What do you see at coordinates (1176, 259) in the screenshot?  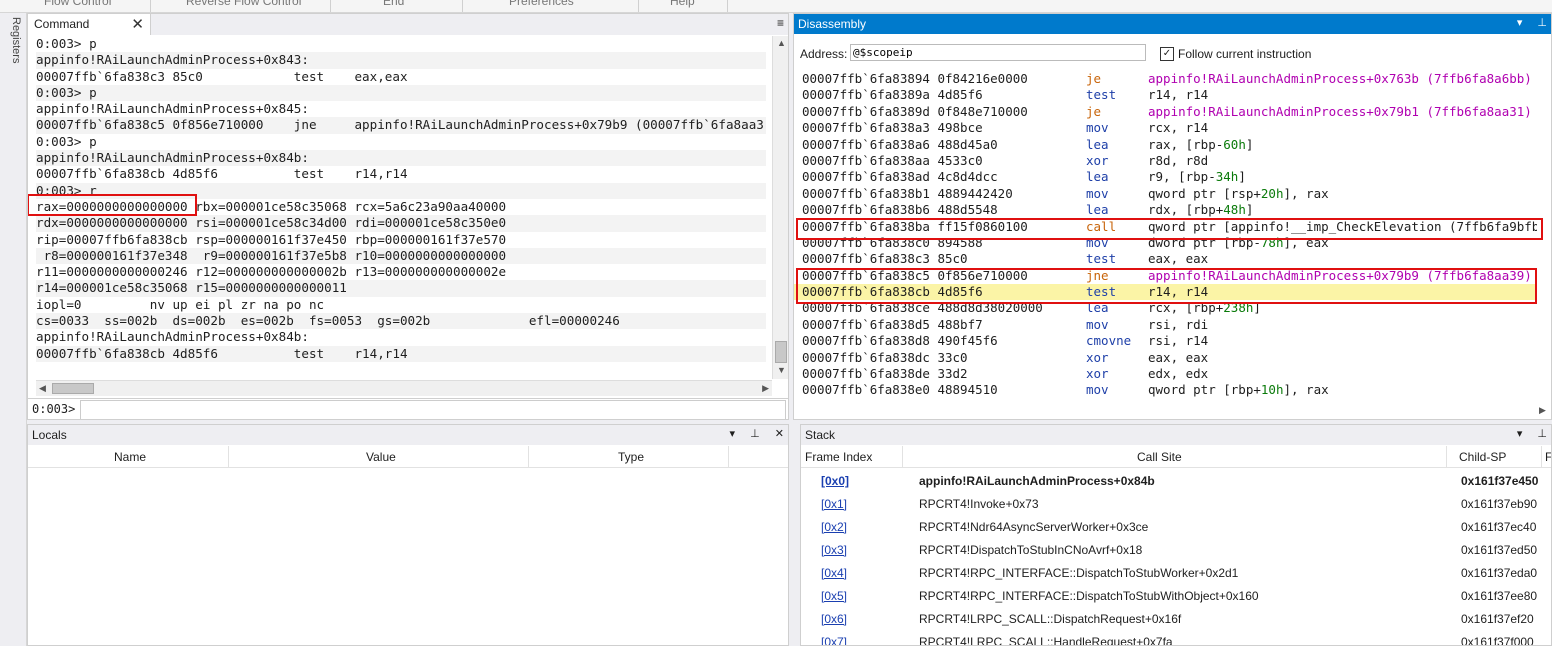 I see `disassembly-row: 00007ffb`6fa838c3 85c0 test eax, eax` at bounding box center [1176, 259].